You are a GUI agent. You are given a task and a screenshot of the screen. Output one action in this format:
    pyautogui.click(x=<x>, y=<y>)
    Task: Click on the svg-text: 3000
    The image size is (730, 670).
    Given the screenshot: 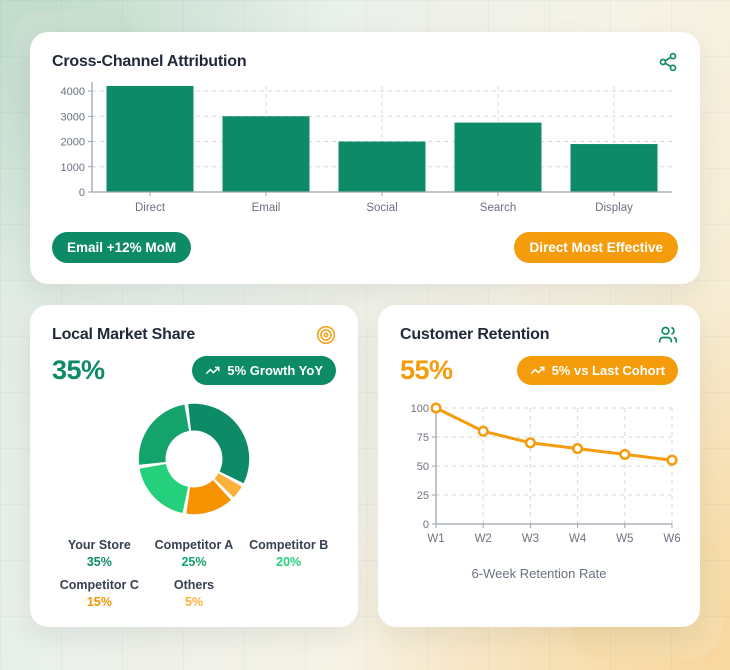 What is the action you would take?
    pyautogui.click(x=73, y=117)
    